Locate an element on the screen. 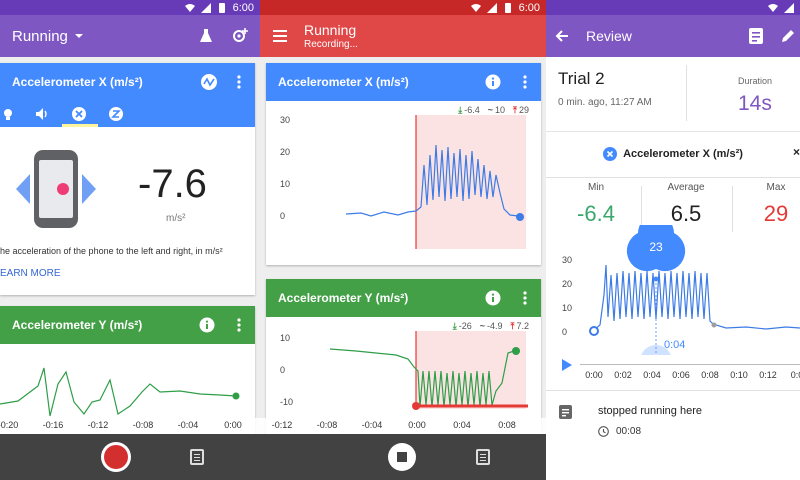  card-title: Accelerometer Y (m/s²) is located at coordinates (343, 298).